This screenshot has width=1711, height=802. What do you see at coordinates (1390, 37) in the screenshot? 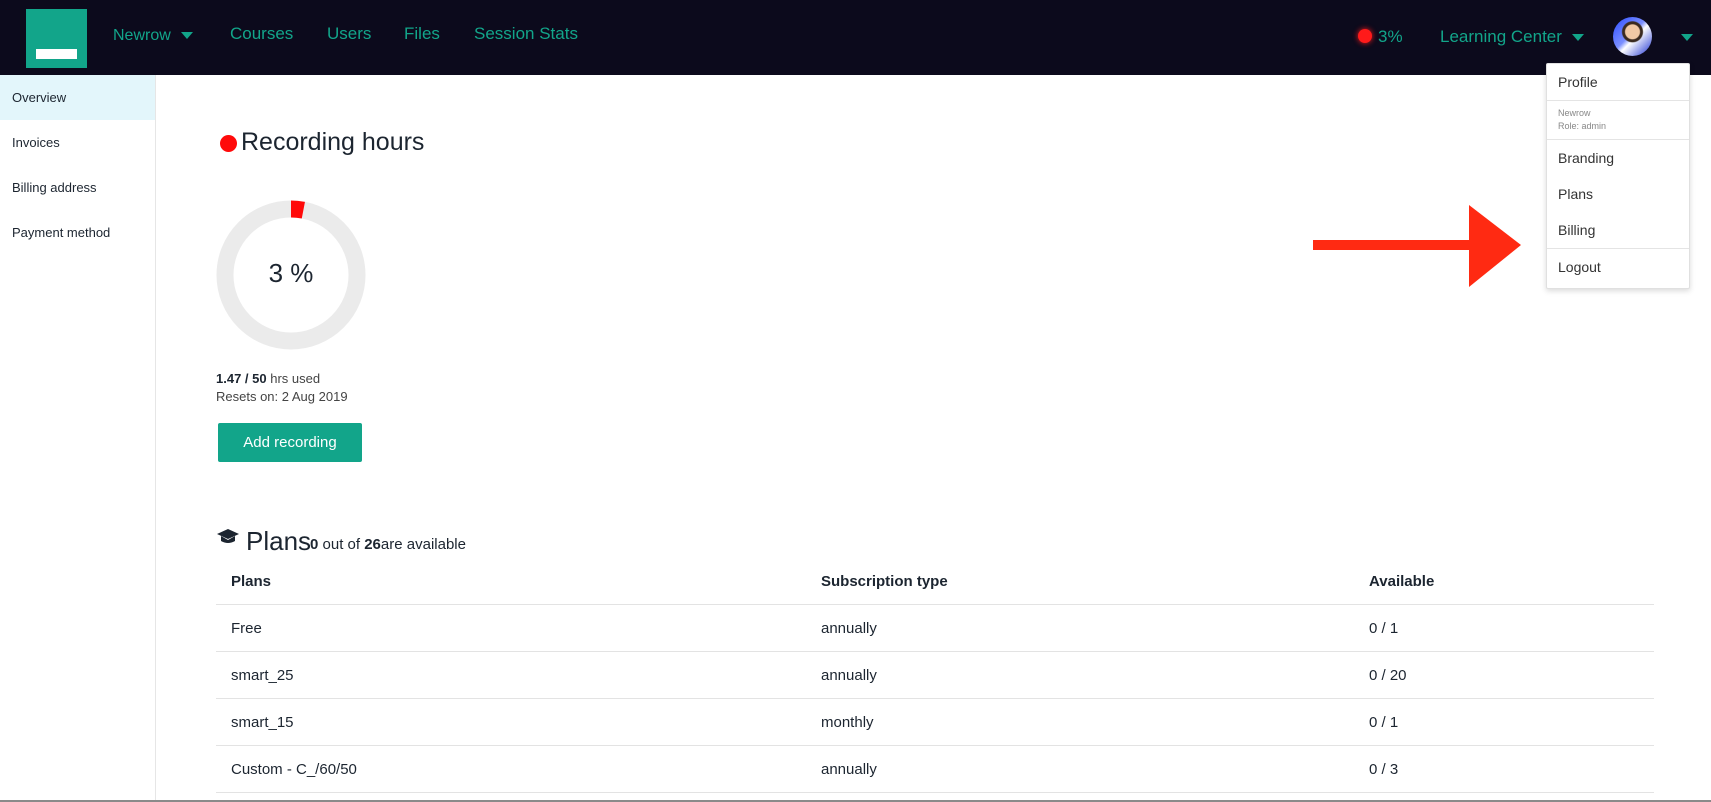
I see `recording-percent: 3%` at bounding box center [1390, 37].